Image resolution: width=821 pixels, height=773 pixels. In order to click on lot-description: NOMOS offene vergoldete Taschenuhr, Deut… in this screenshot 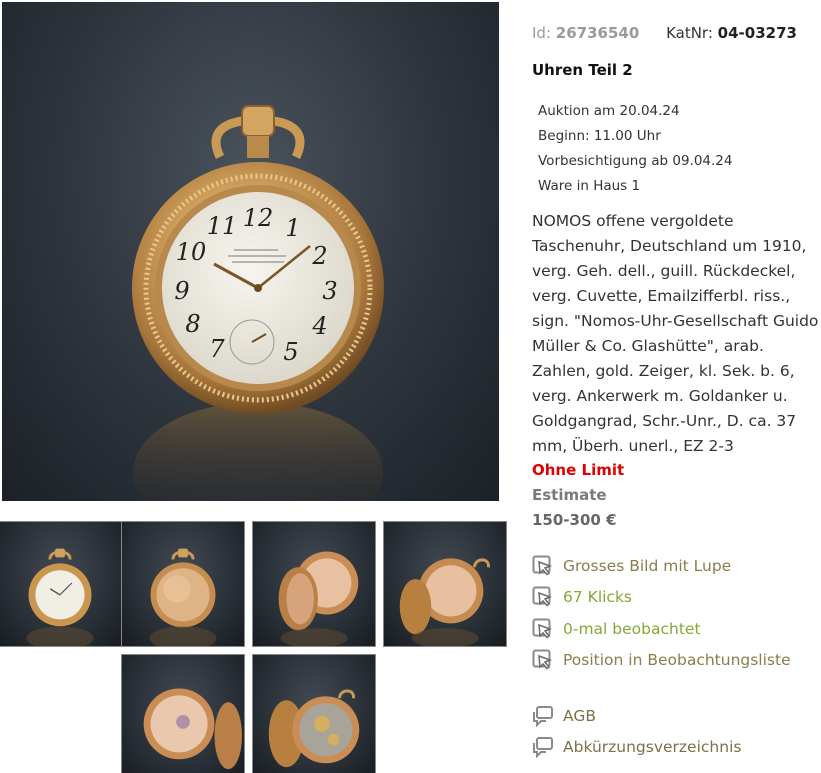, I will do `click(675, 333)`.